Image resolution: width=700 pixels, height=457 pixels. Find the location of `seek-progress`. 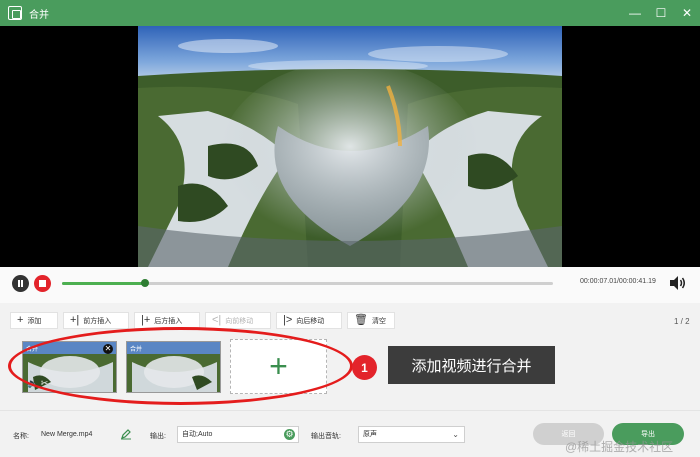

seek-progress is located at coordinates (104, 283).